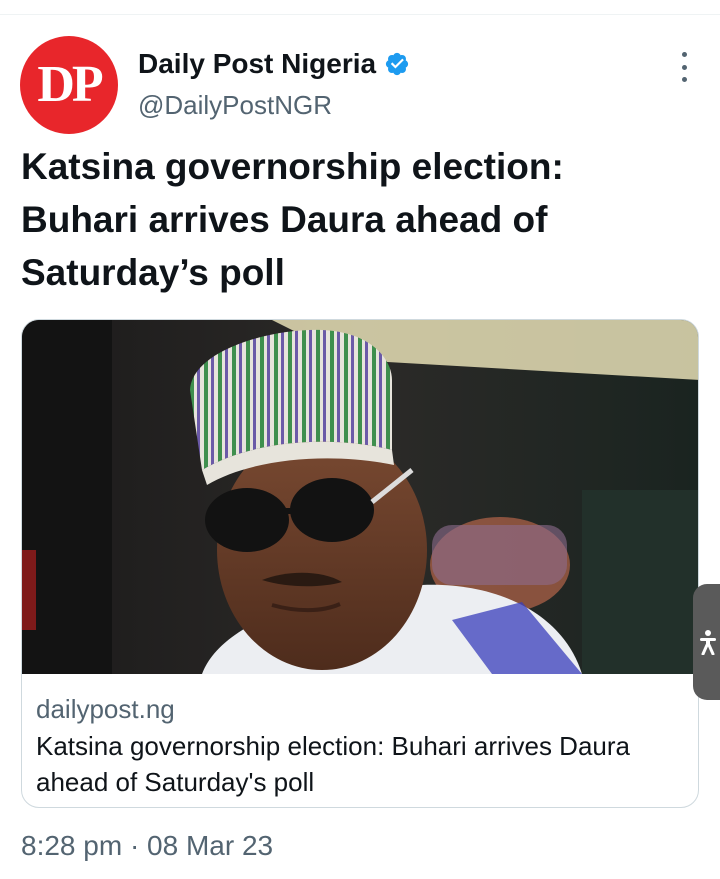 The width and height of the screenshot is (720, 879). I want to click on more-options-icon, so click(684, 67).